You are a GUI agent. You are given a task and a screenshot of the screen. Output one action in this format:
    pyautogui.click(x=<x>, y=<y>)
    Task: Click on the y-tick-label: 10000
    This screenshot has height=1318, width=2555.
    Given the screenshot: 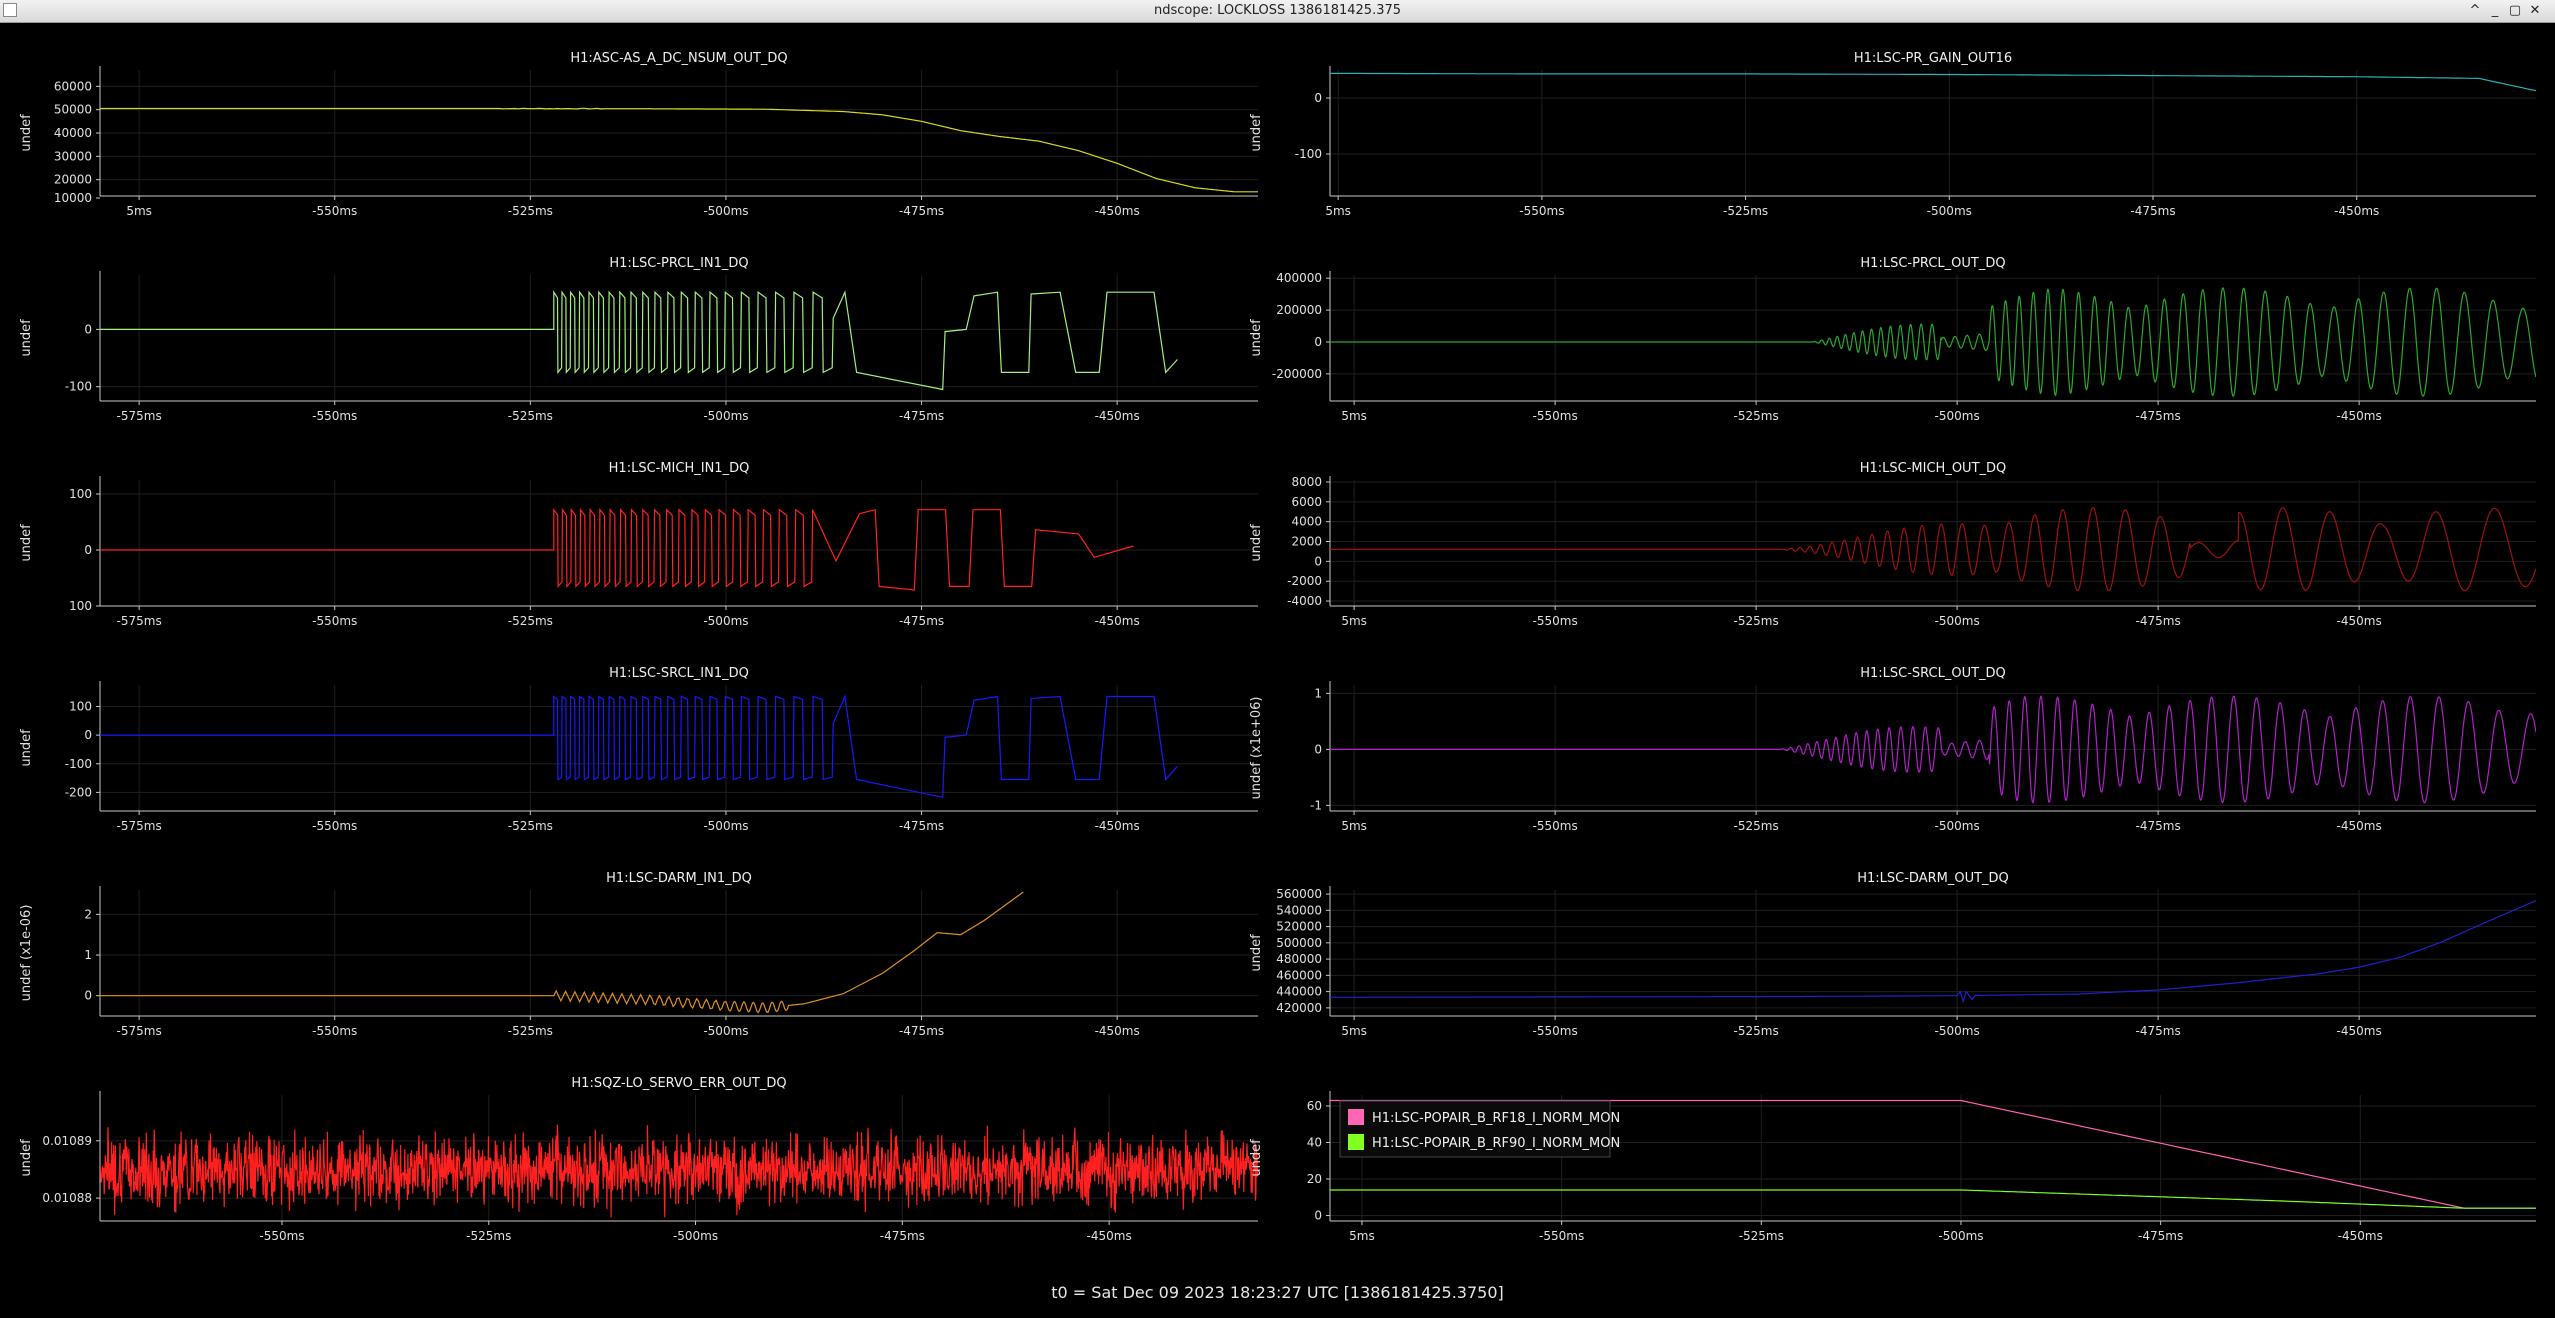 What is the action you would take?
    pyautogui.click(x=73, y=198)
    